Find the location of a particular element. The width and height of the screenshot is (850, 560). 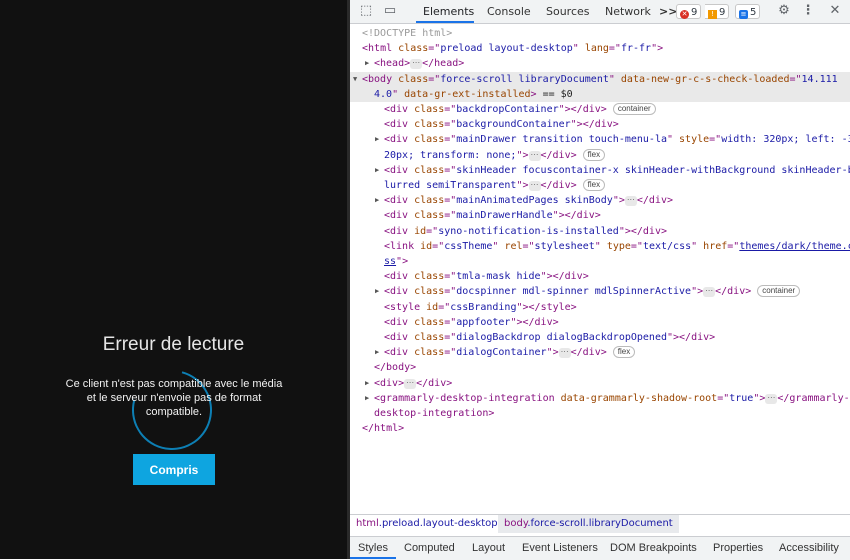

dom-node-line: 20px; transform: none;"> ··· </div> flex is located at coordinates (600, 155).